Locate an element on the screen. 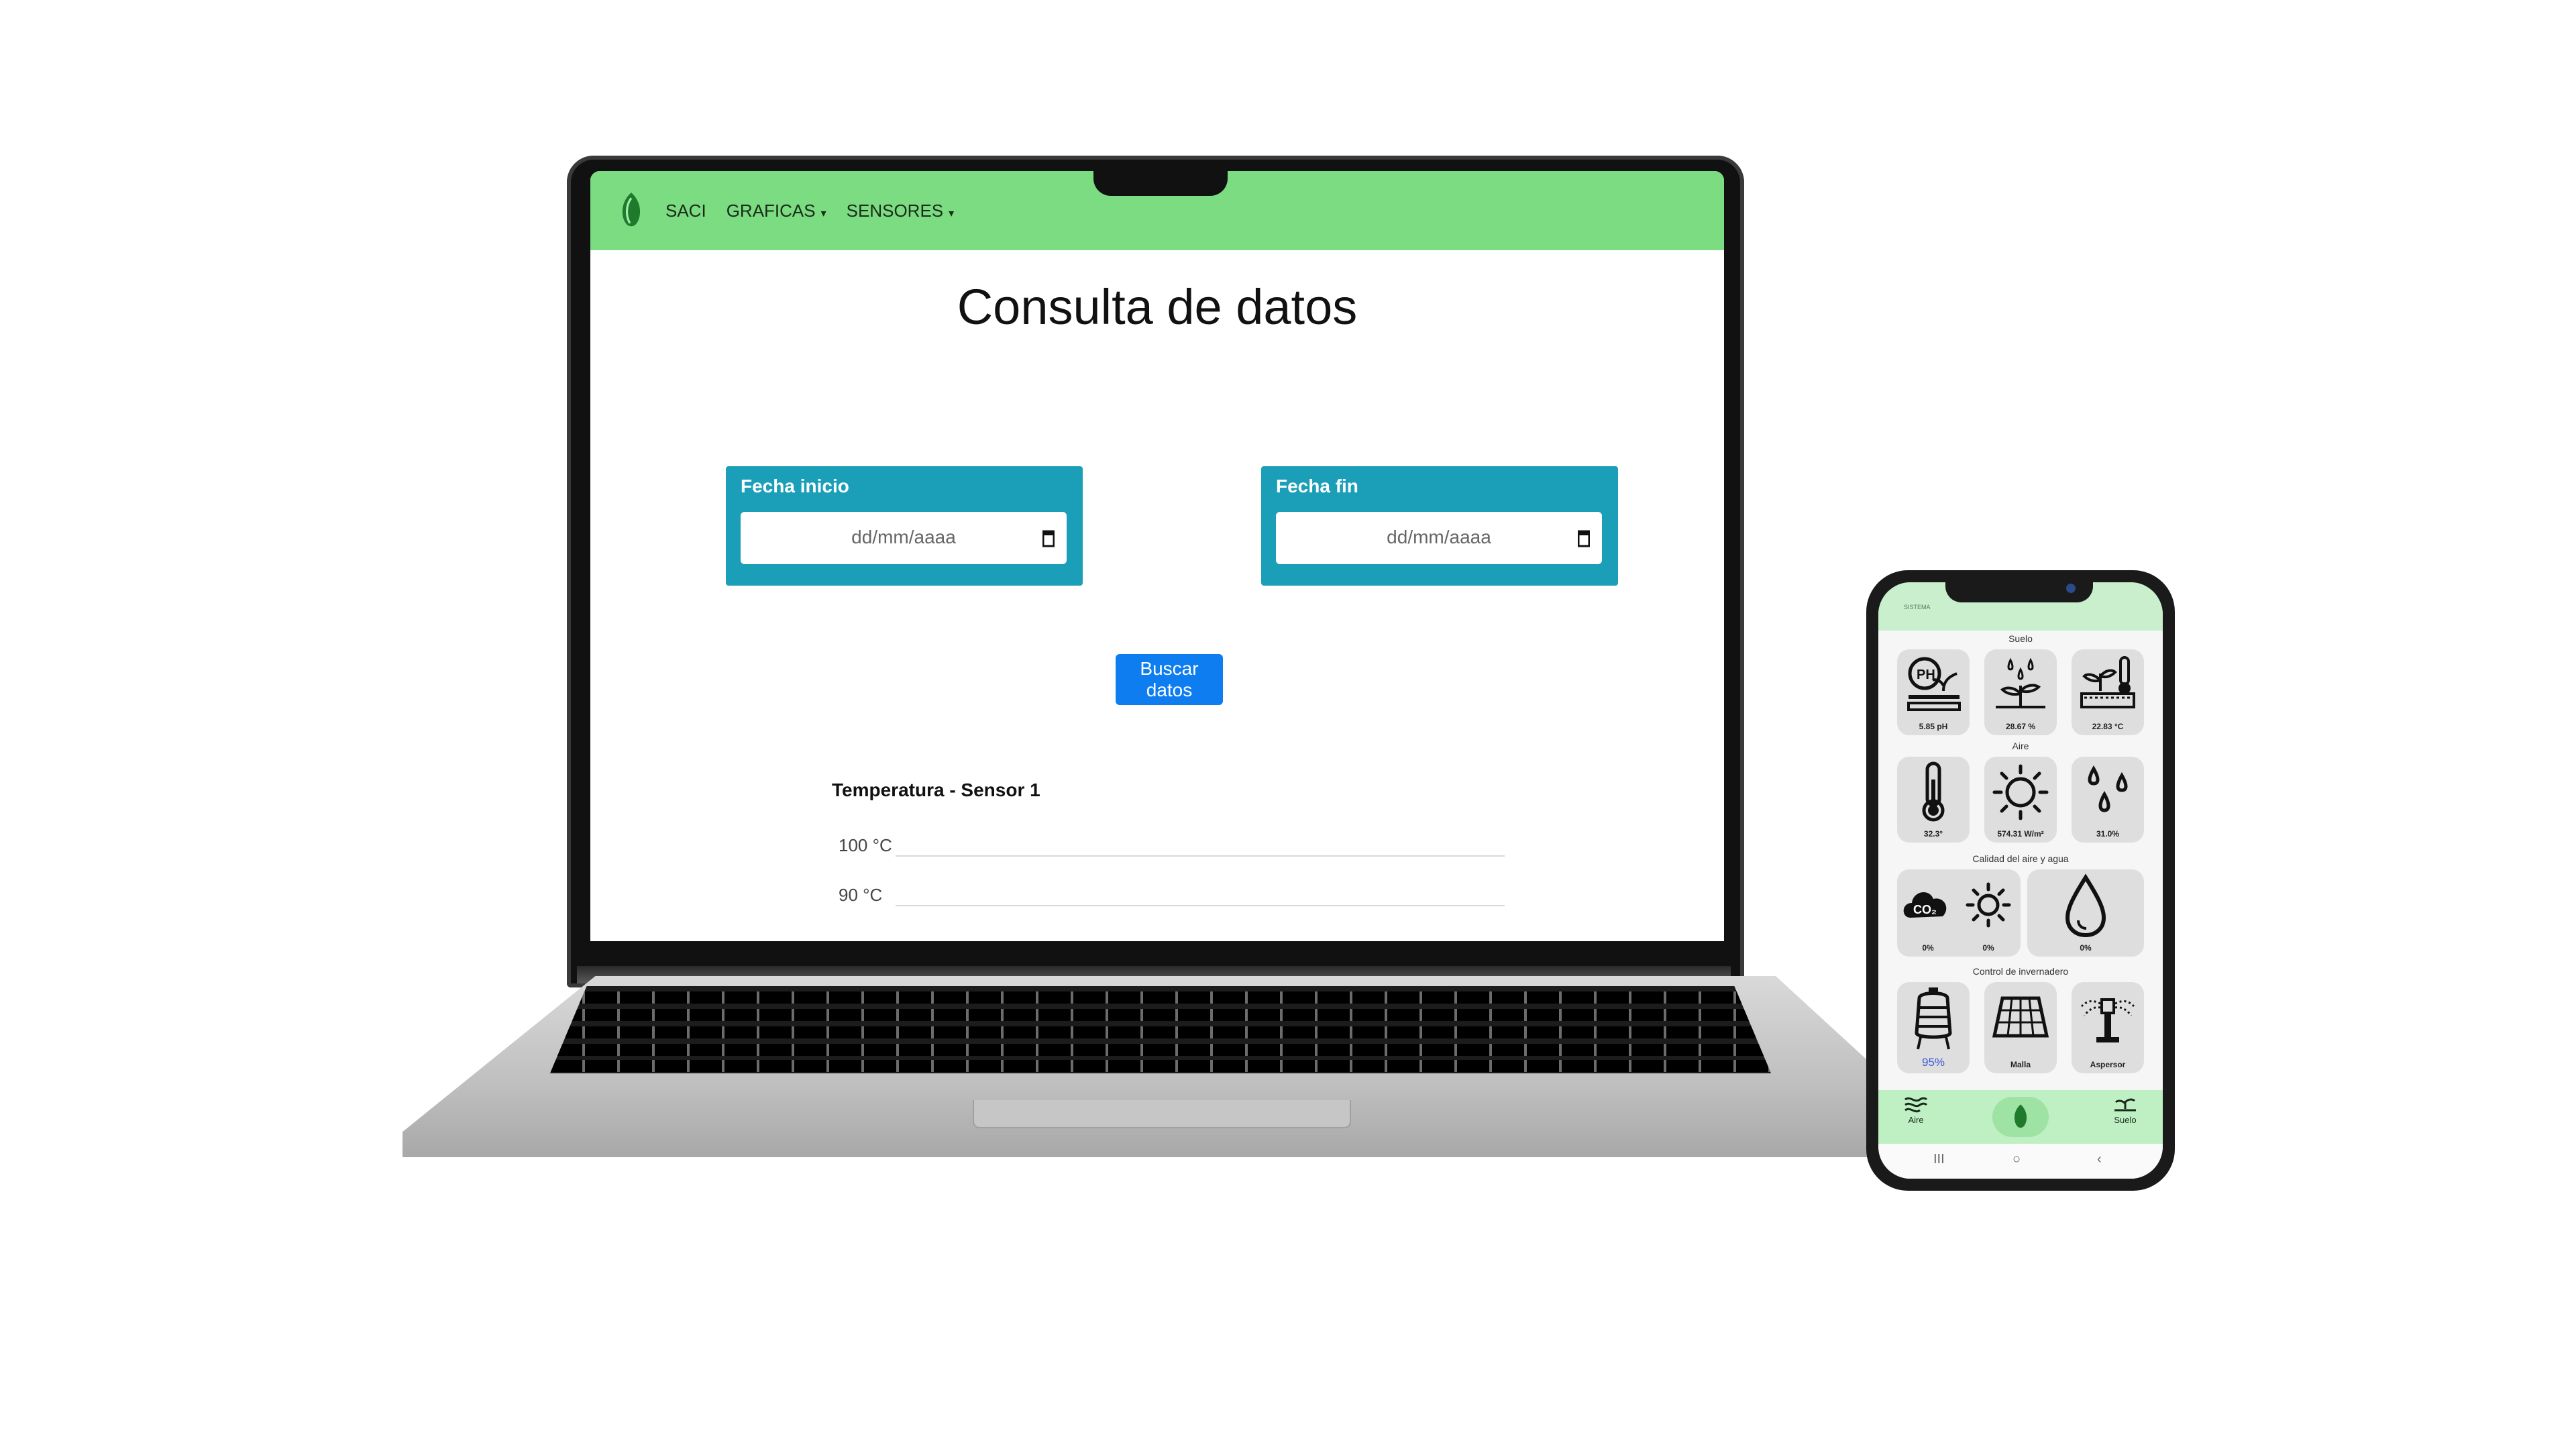 The image size is (2576, 1449). sun-icon is located at coordinates (2020, 792).